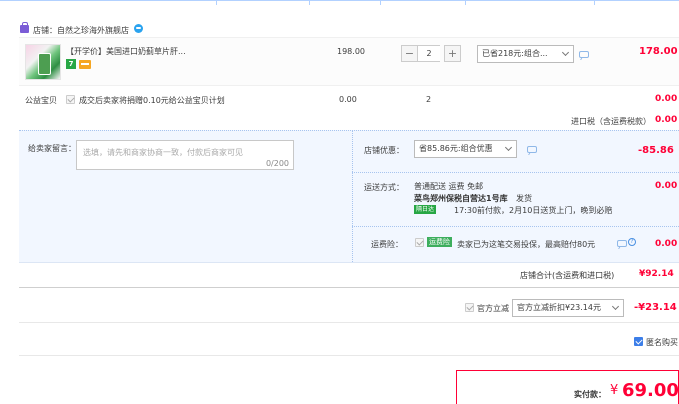 Image resolution: width=679 pixels, height=404 pixels. I want to click on chat-bubble-icon, so click(138, 28).